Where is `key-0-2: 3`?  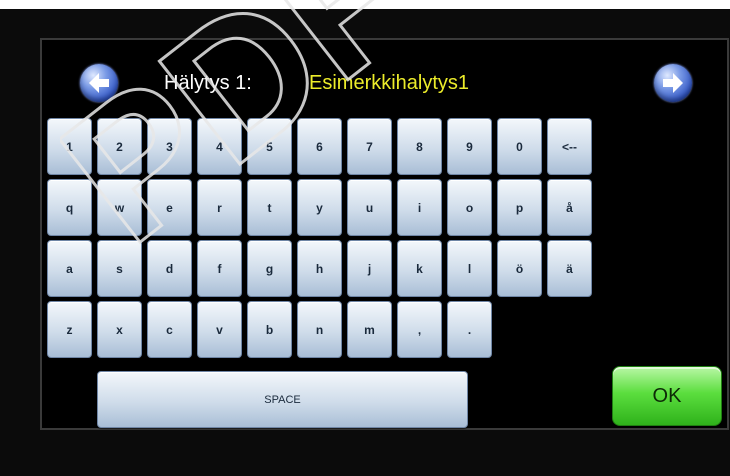
key-0-2: 3 is located at coordinates (169, 146).